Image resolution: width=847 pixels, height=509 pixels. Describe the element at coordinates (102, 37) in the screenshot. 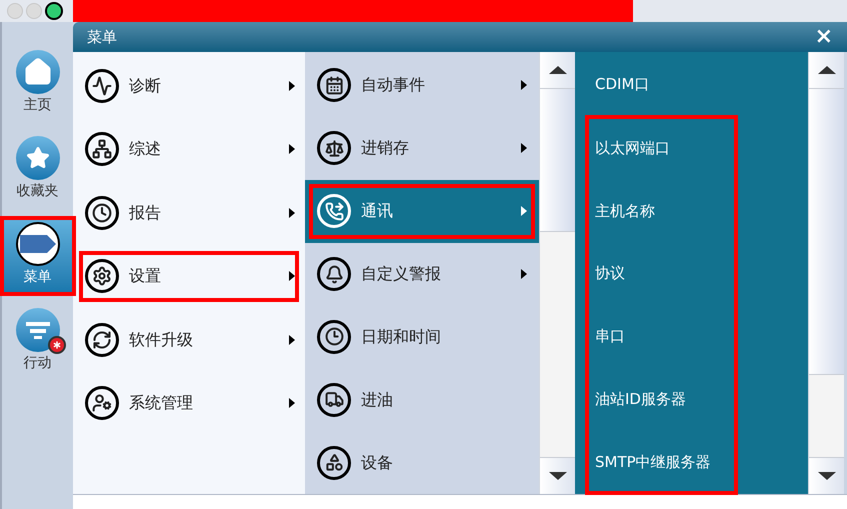

I see `menu-title: 菜单` at that location.